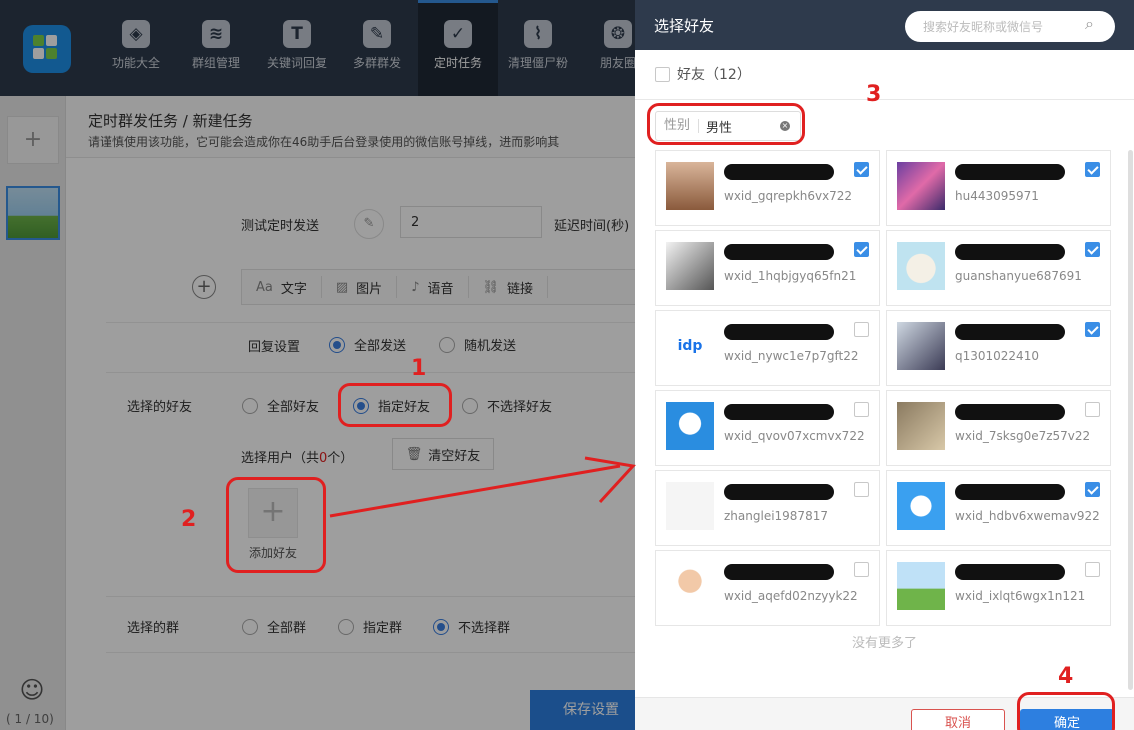  I want to click on select-all-friends: 好友（12）, so click(703, 74).